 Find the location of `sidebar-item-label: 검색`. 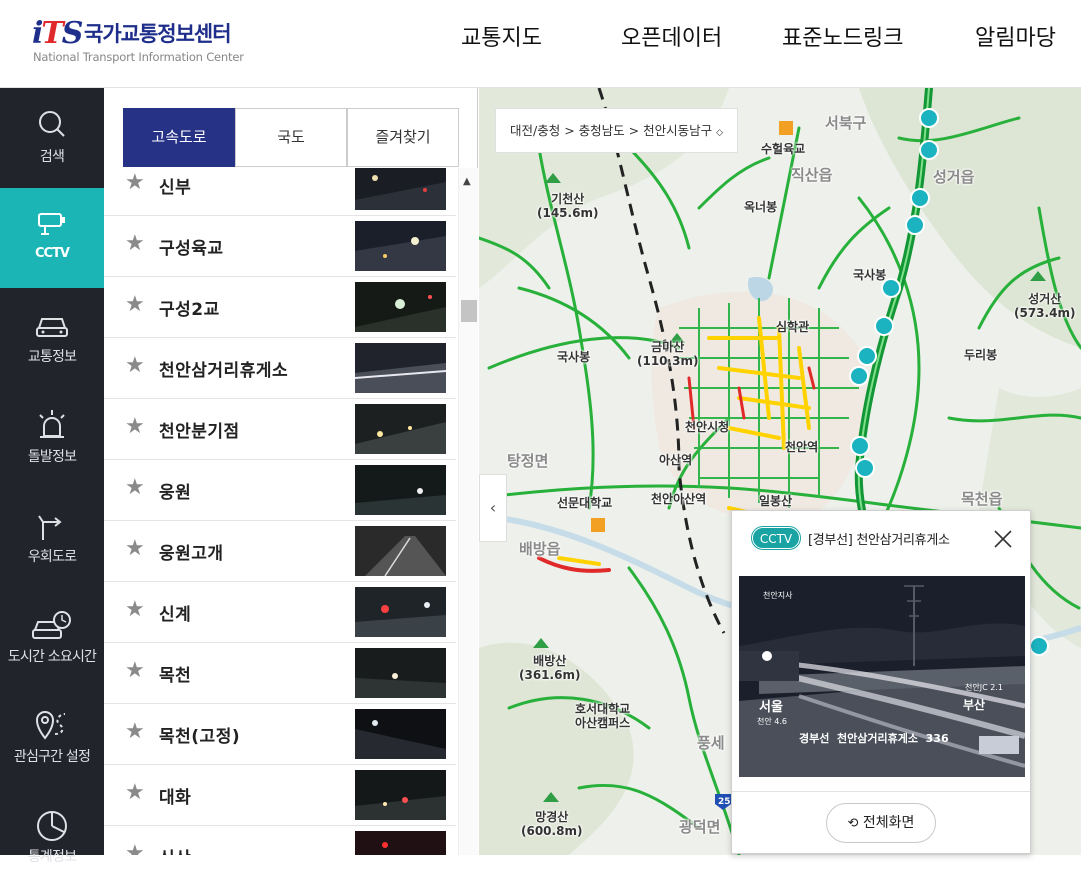

sidebar-item-label: 검색 is located at coordinates (52, 157).